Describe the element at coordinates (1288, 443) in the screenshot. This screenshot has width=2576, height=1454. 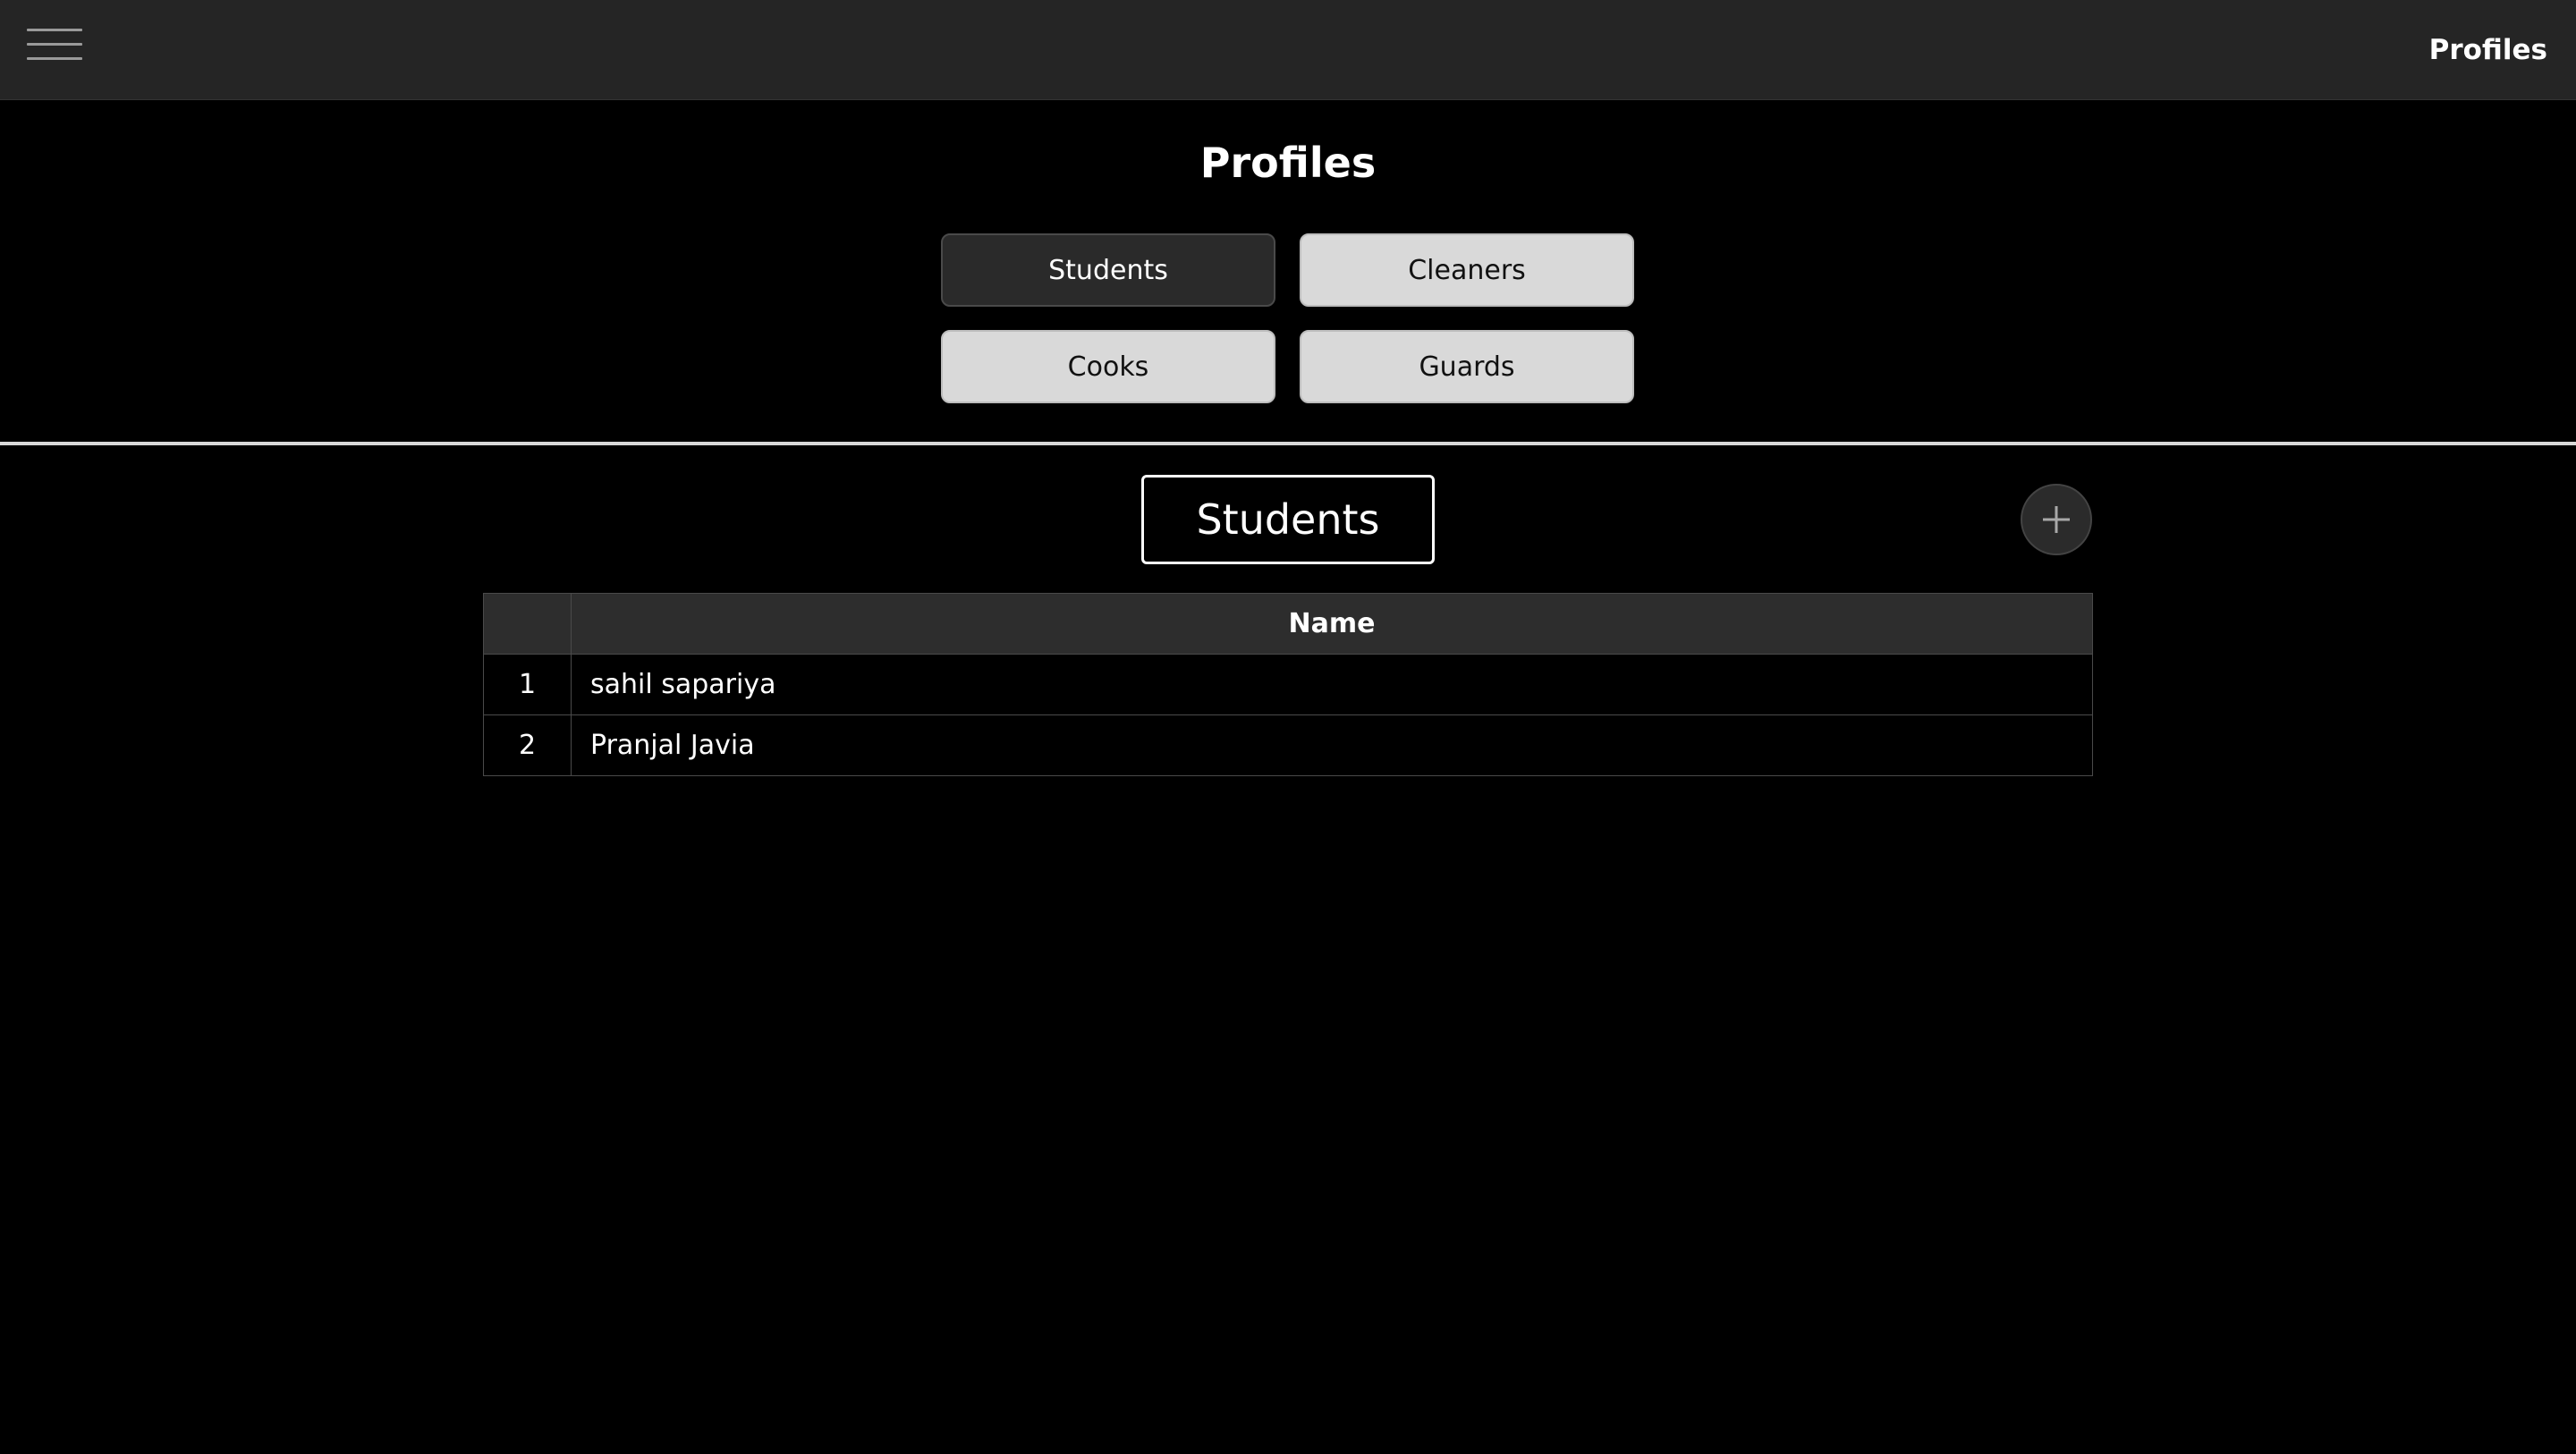
I see `section-divider` at that location.